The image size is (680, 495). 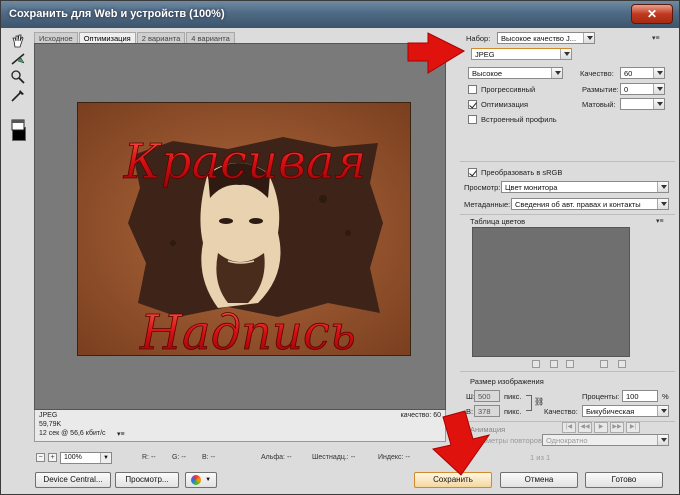 I want to click on metadata-label: Метаданные:, so click(x=487, y=204).